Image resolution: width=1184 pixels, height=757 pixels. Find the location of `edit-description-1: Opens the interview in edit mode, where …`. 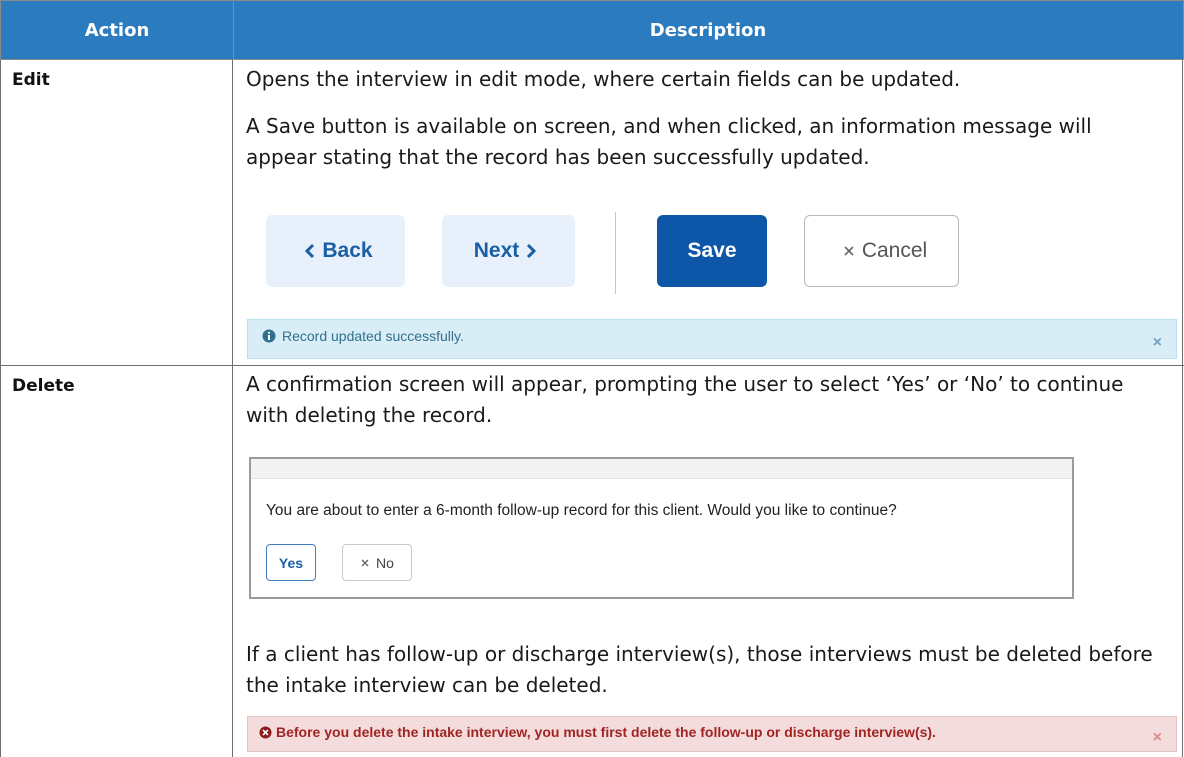

edit-description-1: Opens the interview in edit mode, where … is located at coordinates (603, 79).